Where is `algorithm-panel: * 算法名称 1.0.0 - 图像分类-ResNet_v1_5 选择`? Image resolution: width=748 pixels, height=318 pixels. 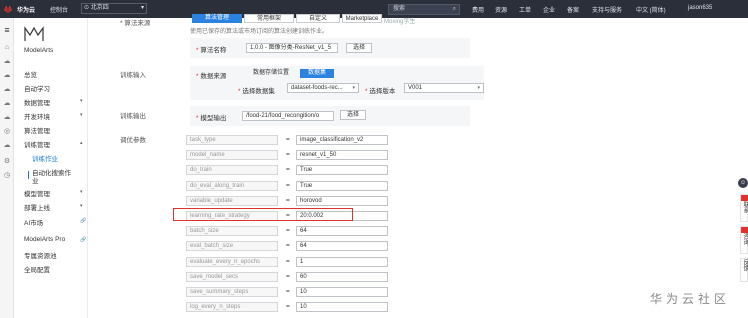
algorithm-panel: * 算法名称 1.0.0 - 图像分类-ResNet_v1_5 选择 is located at coordinates (330, 48).